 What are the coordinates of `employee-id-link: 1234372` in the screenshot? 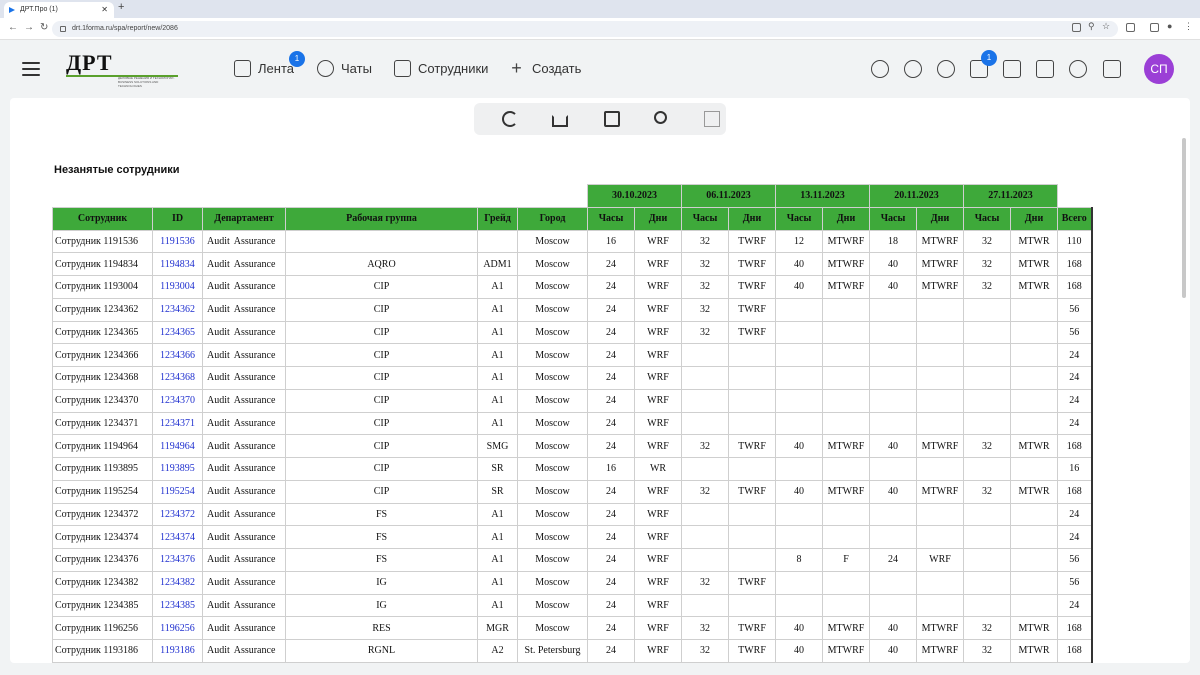 It's located at (177, 514).